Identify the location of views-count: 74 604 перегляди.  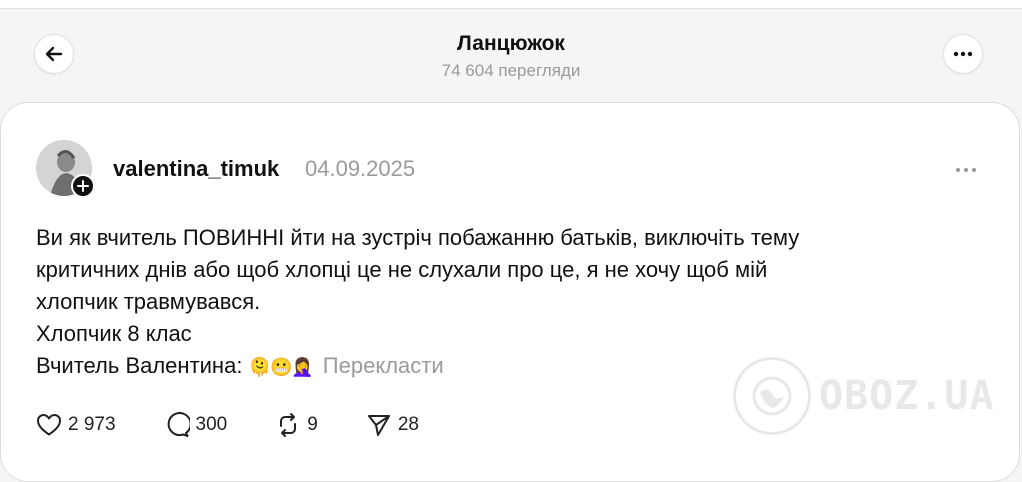
(511, 70).